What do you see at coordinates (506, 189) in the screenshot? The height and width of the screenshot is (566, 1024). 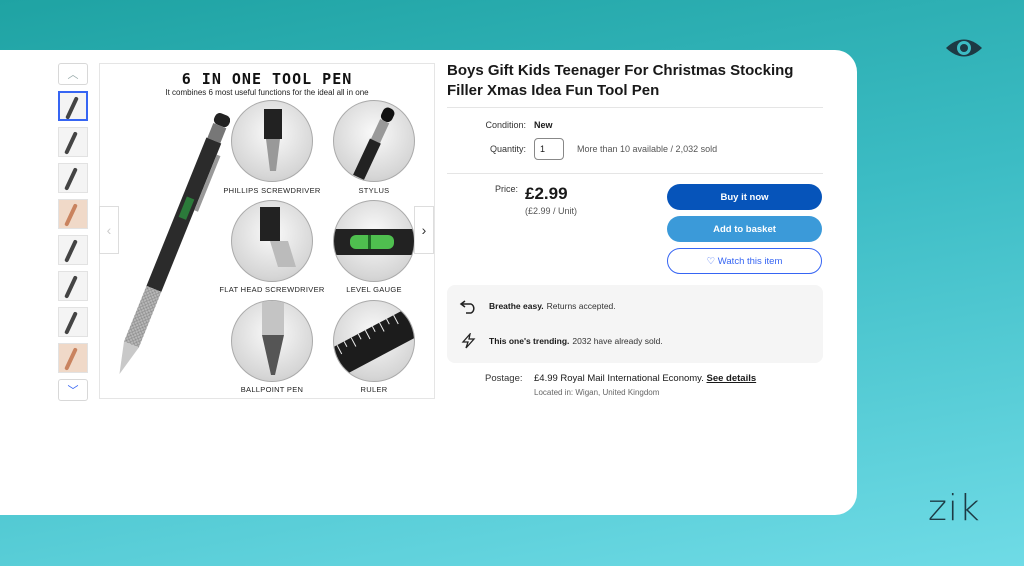 I see `price-label: Price:` at bounding box center [506, 189].